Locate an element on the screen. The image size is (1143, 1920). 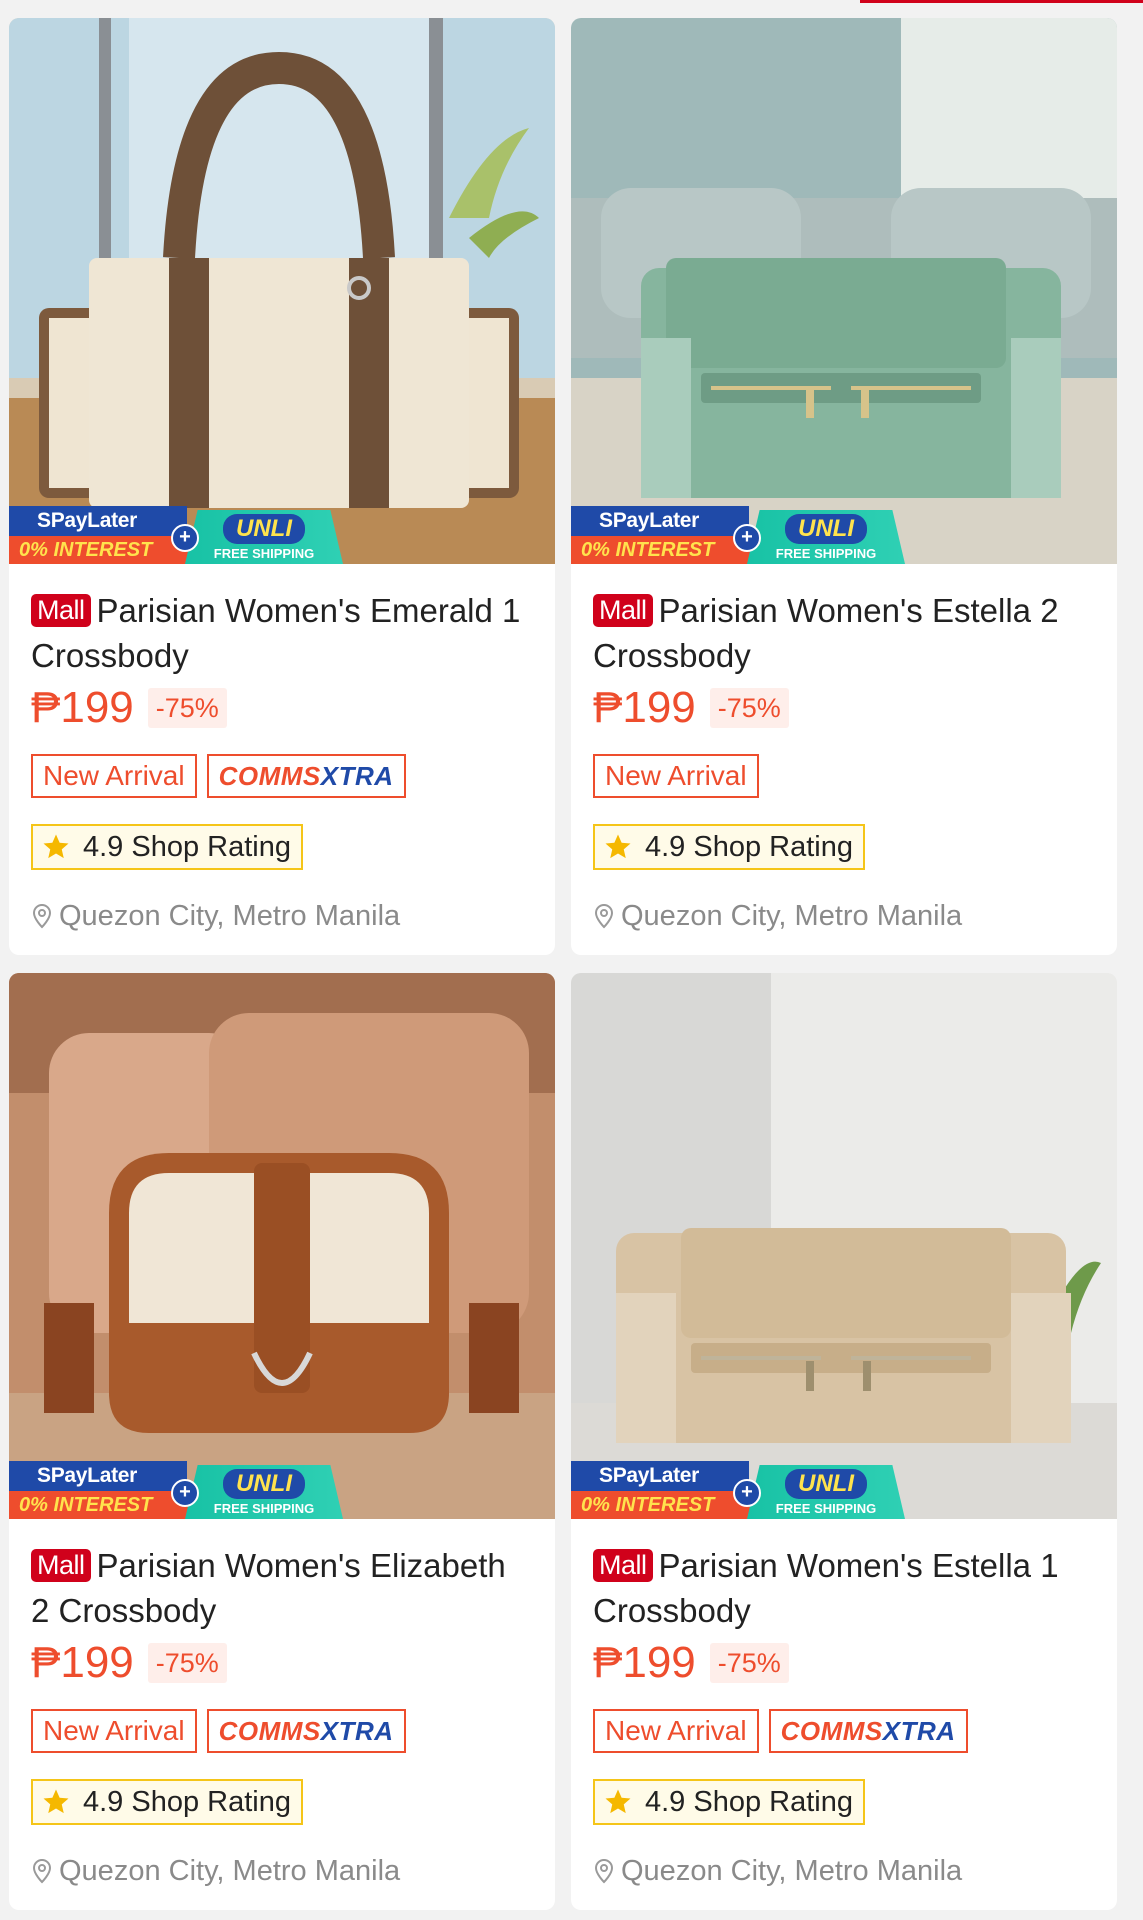
active-tab-indicator is located at coordinates (1001, 1).